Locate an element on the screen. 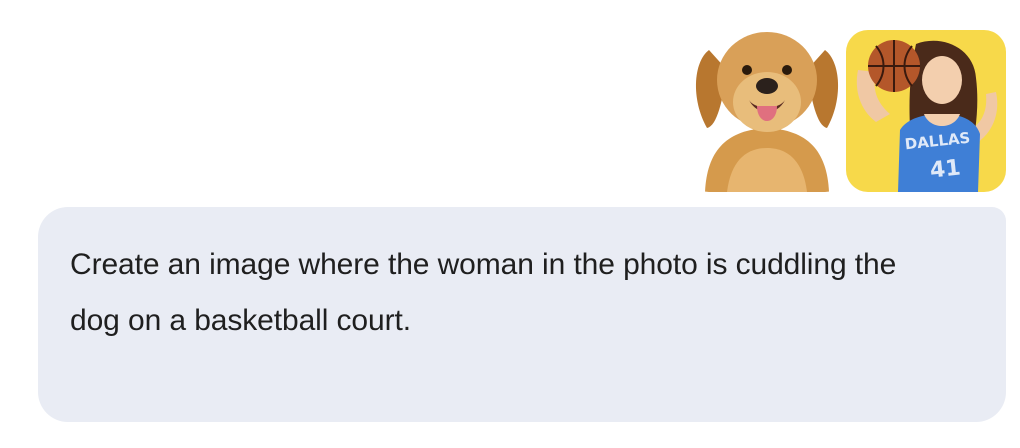  dog-photo-attachment is located at coordinates (767, 111).